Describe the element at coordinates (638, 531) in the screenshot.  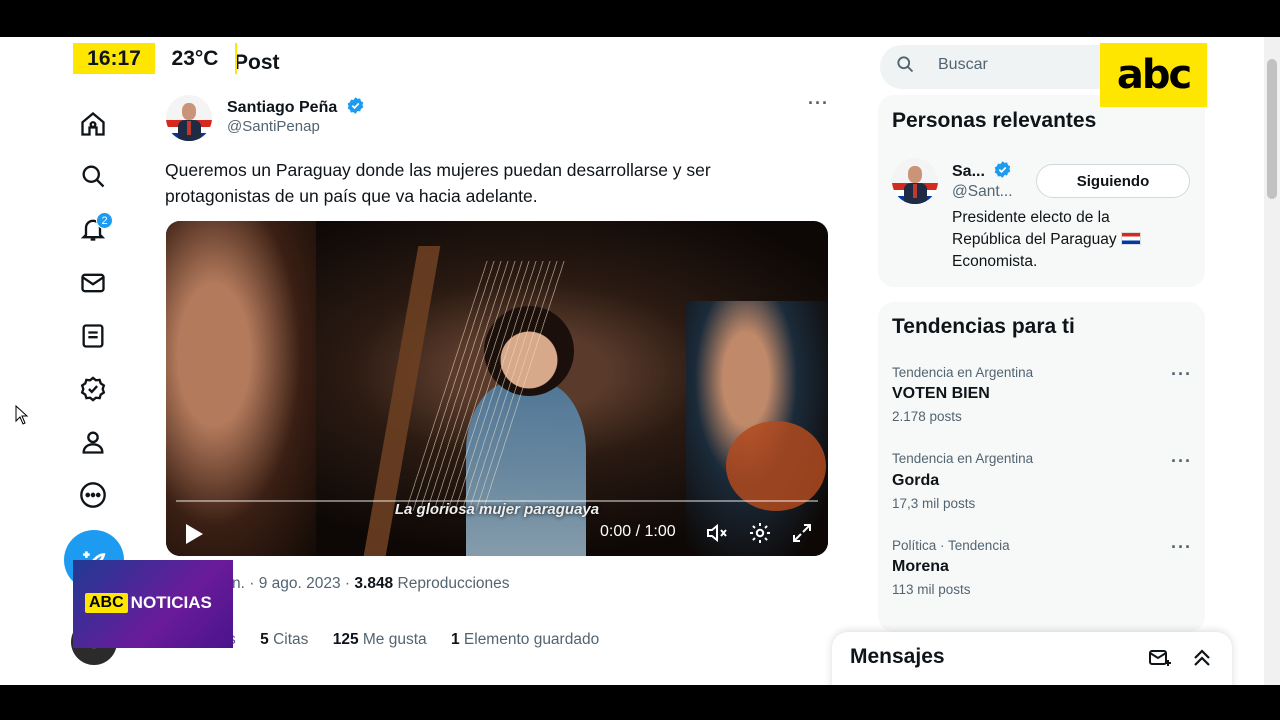
I see `video-time: 0:00 / 1:00` at that location.